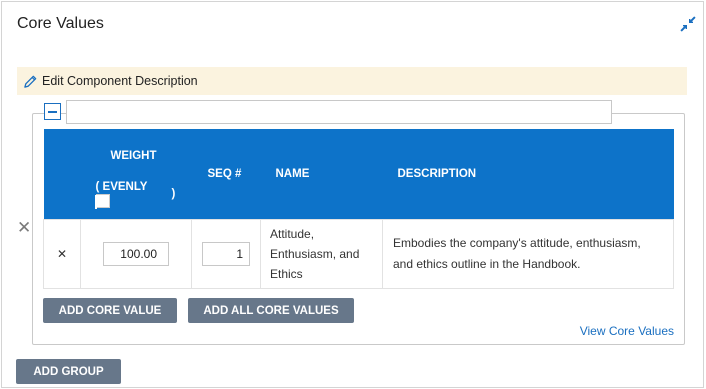 This screenshot has height=389, width=706. Describe the element at coordinates (339, 112) in the screenshot. I see `group-name-input` at that location.